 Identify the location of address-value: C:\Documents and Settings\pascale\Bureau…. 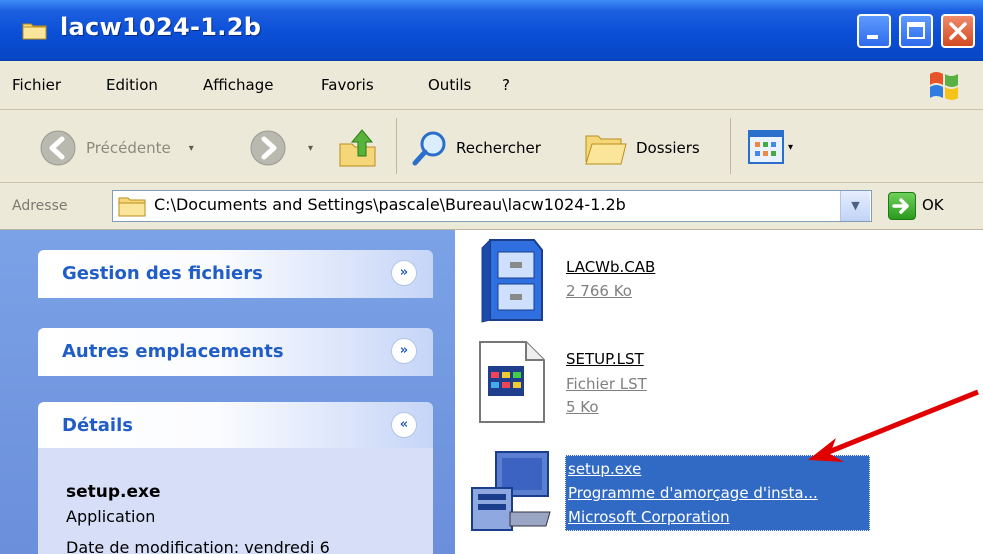
(390, 204).